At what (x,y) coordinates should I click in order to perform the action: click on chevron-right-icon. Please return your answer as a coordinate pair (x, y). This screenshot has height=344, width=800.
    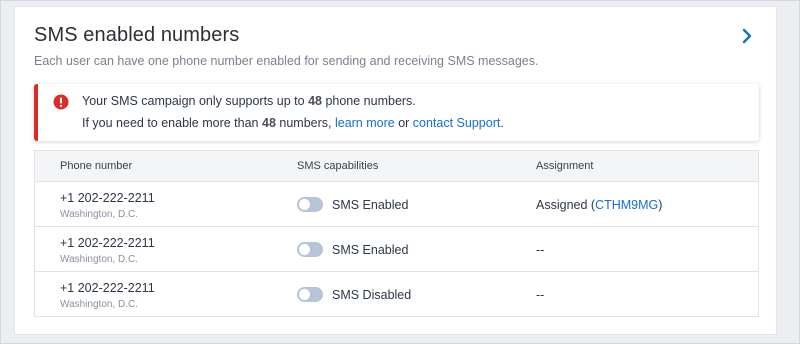
    Looking at the image, I should click on (747, 36).